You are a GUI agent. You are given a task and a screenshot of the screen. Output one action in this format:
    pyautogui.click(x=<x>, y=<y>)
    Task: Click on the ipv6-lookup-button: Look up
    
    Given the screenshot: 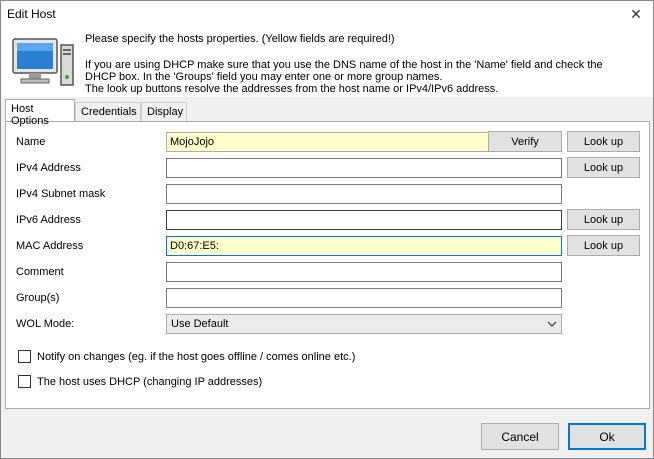 What is the action you would take?
    pyautogui.click(x=603, y=219)
    